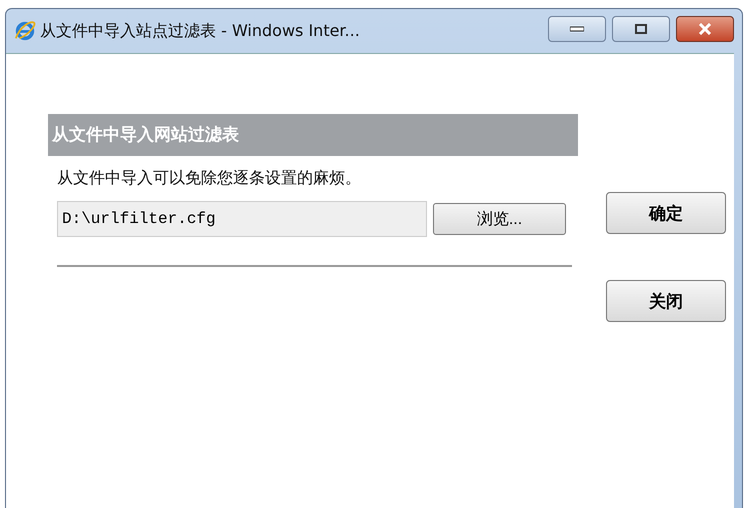  I want to click on minimize-button, so click(577, 29).